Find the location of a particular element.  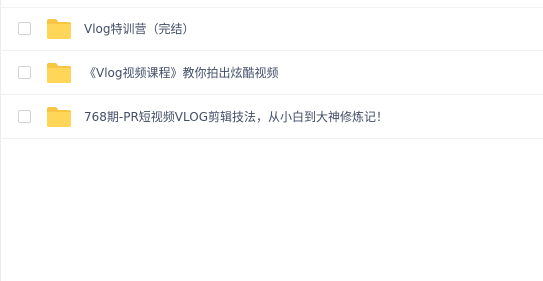

file-name: 768期-PR短视频VLOG剪辑技法，从小白到大神修炼记！ is located at coordinates (236, 117).